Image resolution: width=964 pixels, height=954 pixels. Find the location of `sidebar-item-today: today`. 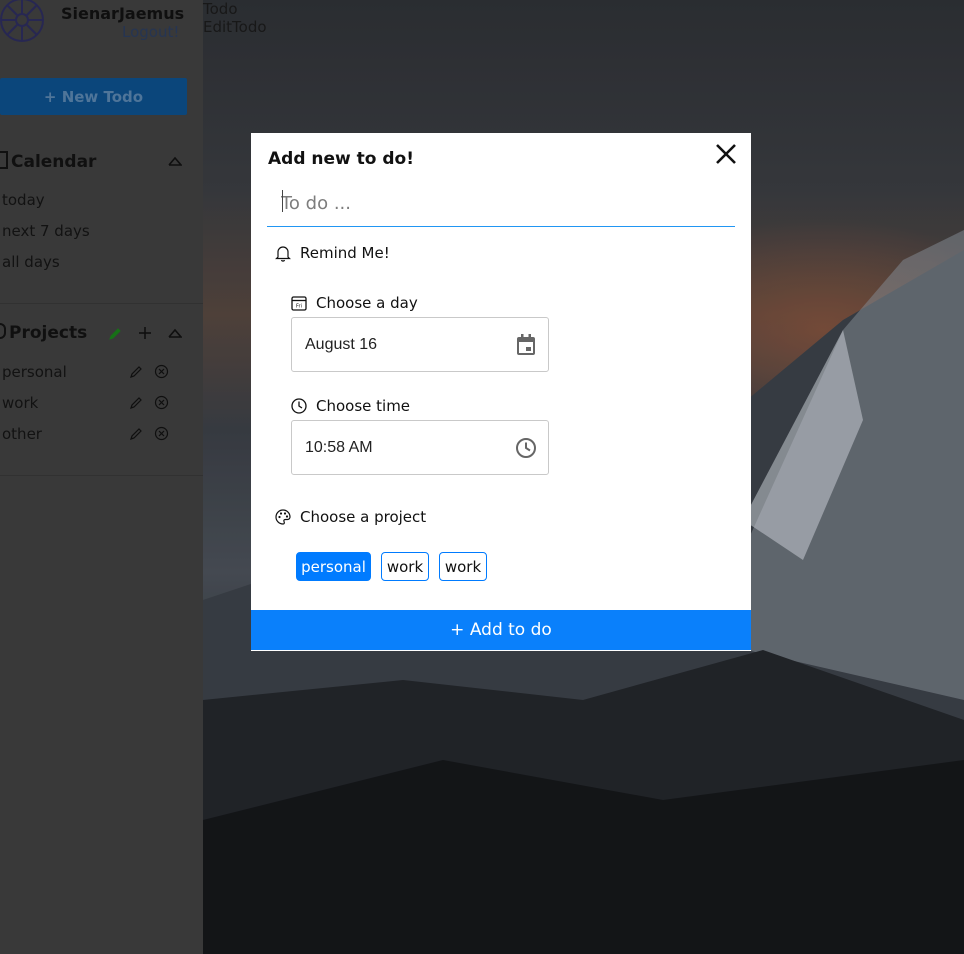

sidebar-item-today: today is located at coordinates (23, 200).